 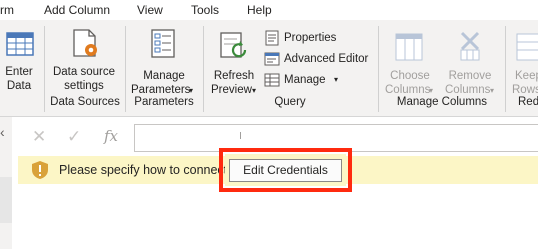 What do you see at coordinates (259, 10) in the screenshot?
I see `menu-help: Help` at bounding box center [259, 10].